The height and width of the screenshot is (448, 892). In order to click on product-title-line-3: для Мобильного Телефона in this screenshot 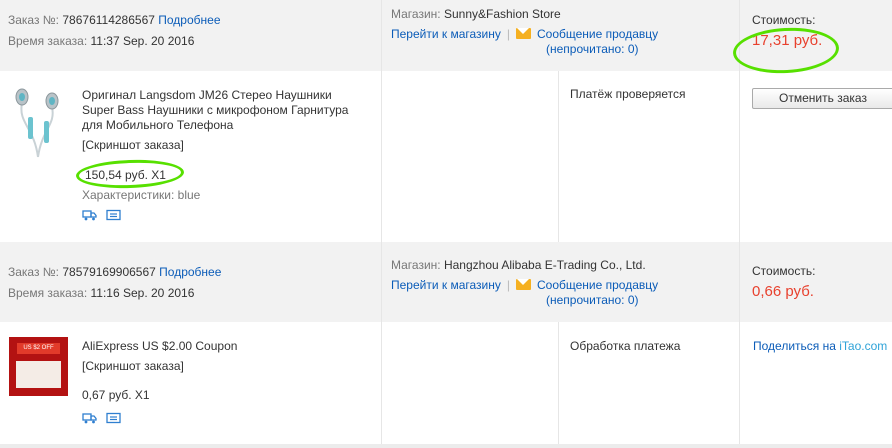, I will do `click(157, 125)`.